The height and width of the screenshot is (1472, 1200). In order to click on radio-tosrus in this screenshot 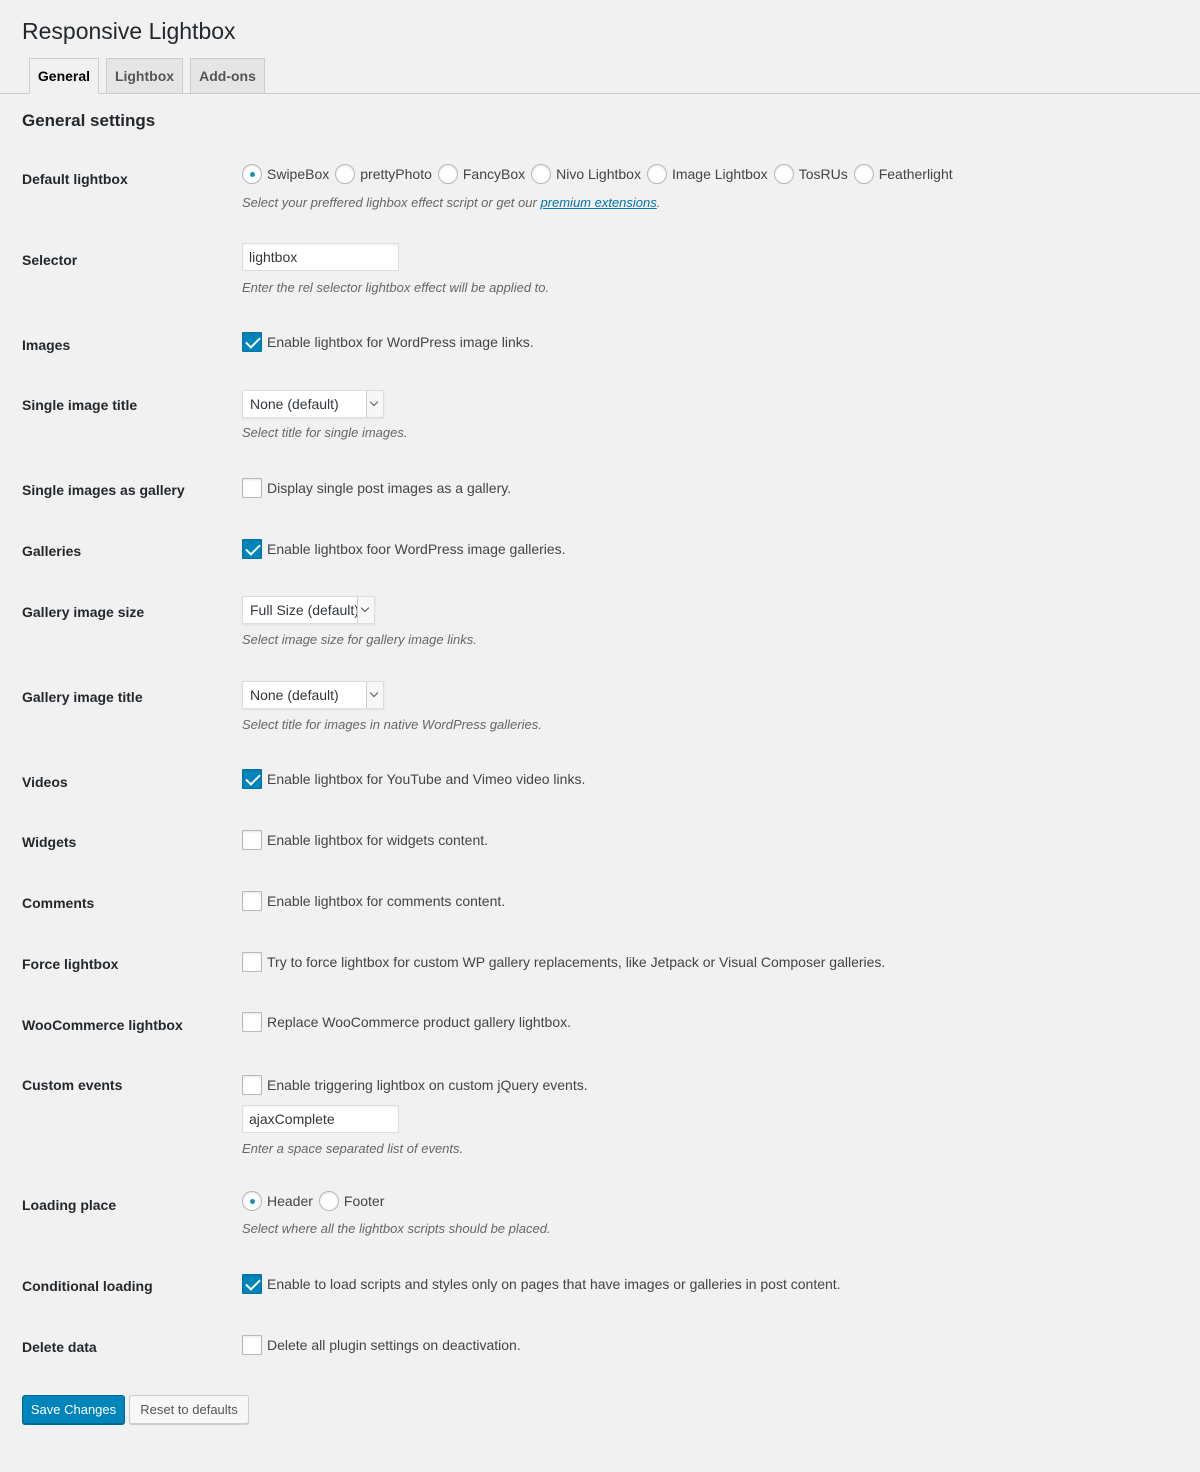, I will do `click(783, 174)`.